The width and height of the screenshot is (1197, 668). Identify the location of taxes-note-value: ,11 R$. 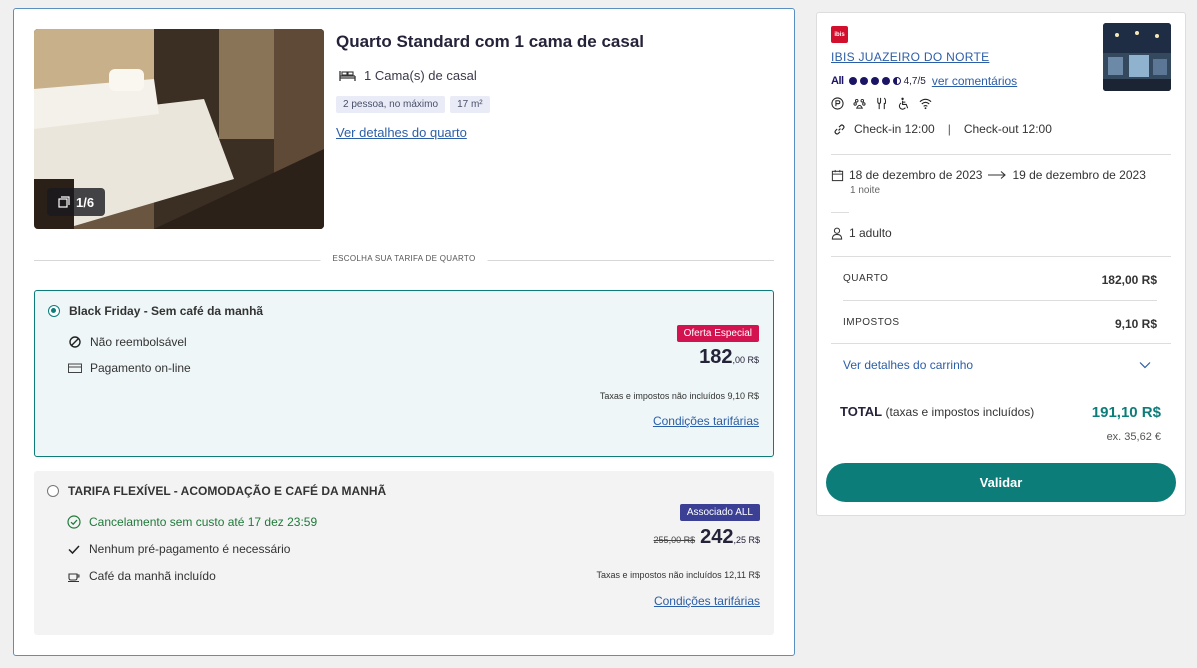
(747, 575).